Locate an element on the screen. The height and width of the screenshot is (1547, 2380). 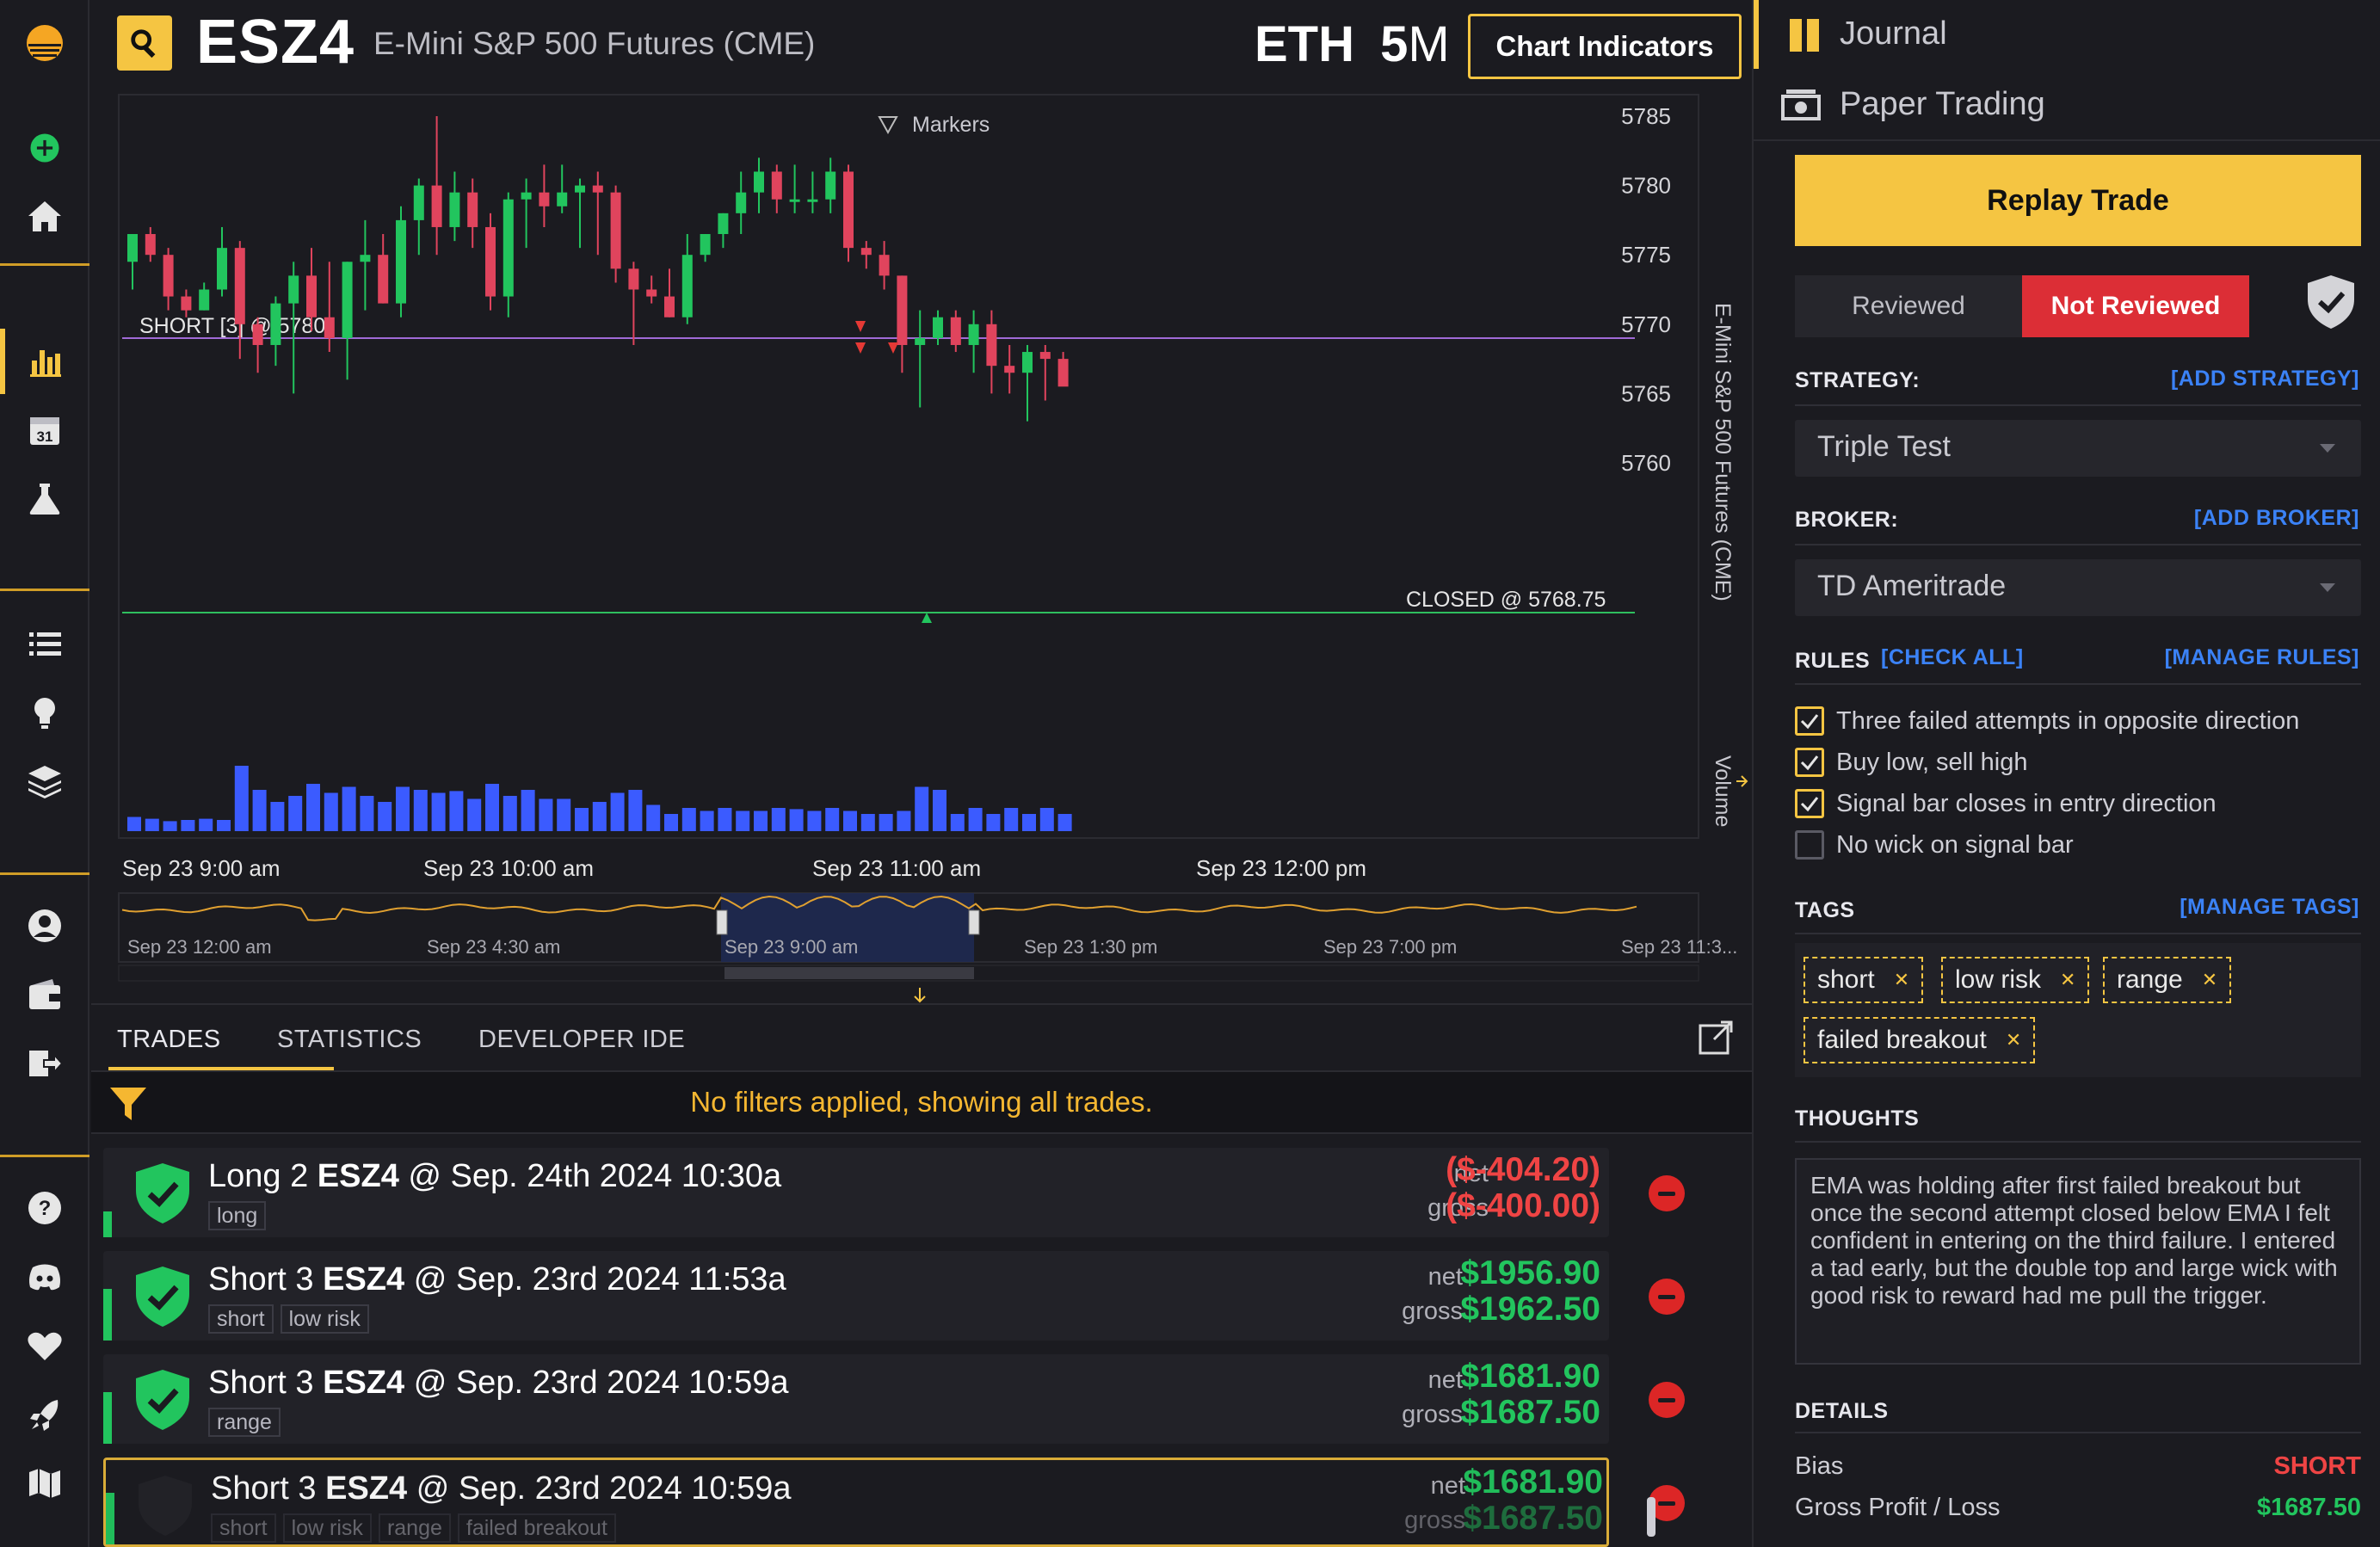
layers-icon is located at coordinates (45, 781).